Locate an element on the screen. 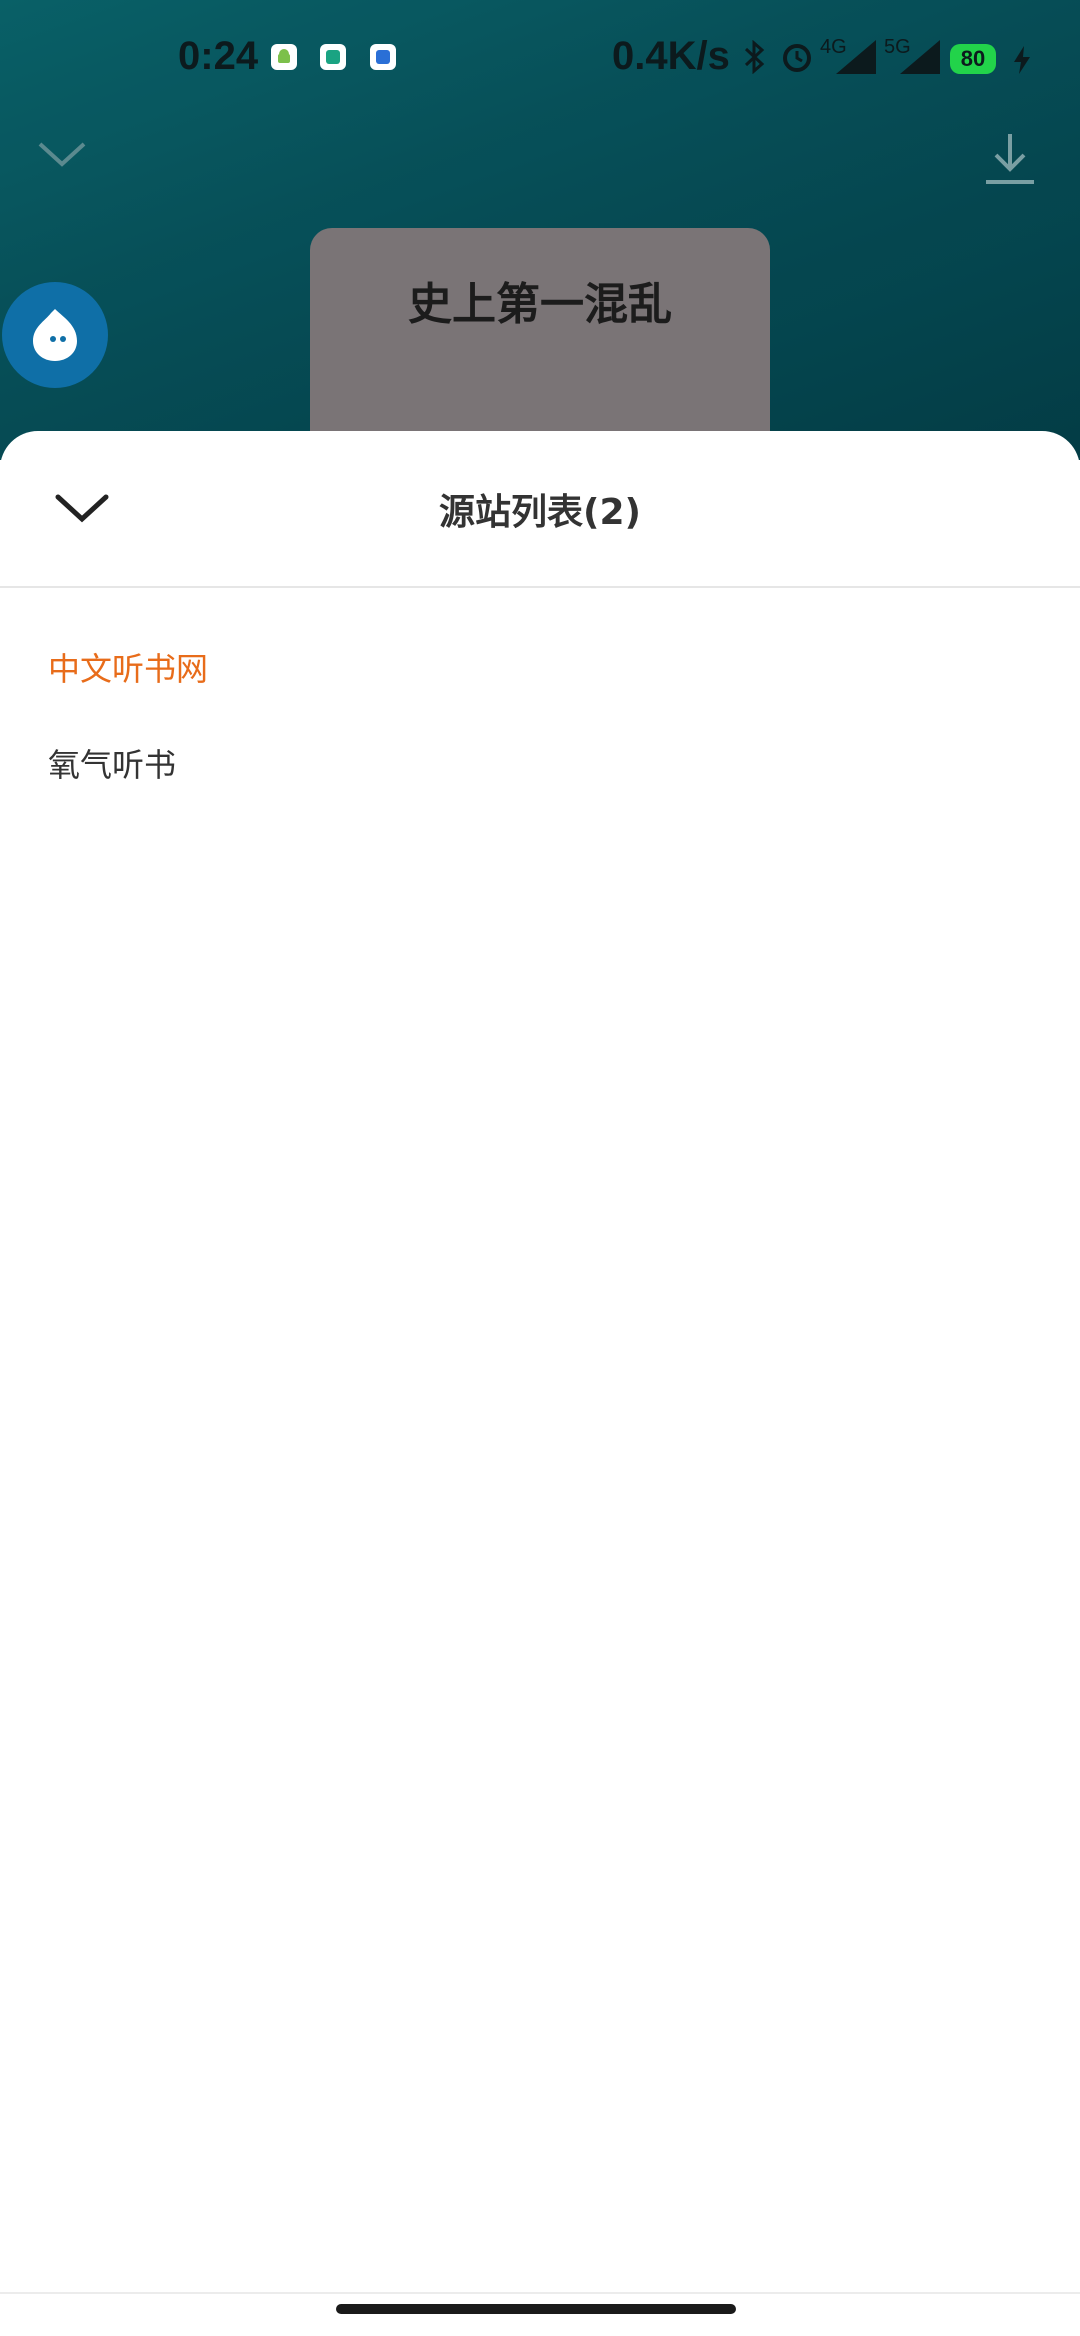 This screenshot has width=1080, height=2336. android-icon is located at coordinates (284, 57).